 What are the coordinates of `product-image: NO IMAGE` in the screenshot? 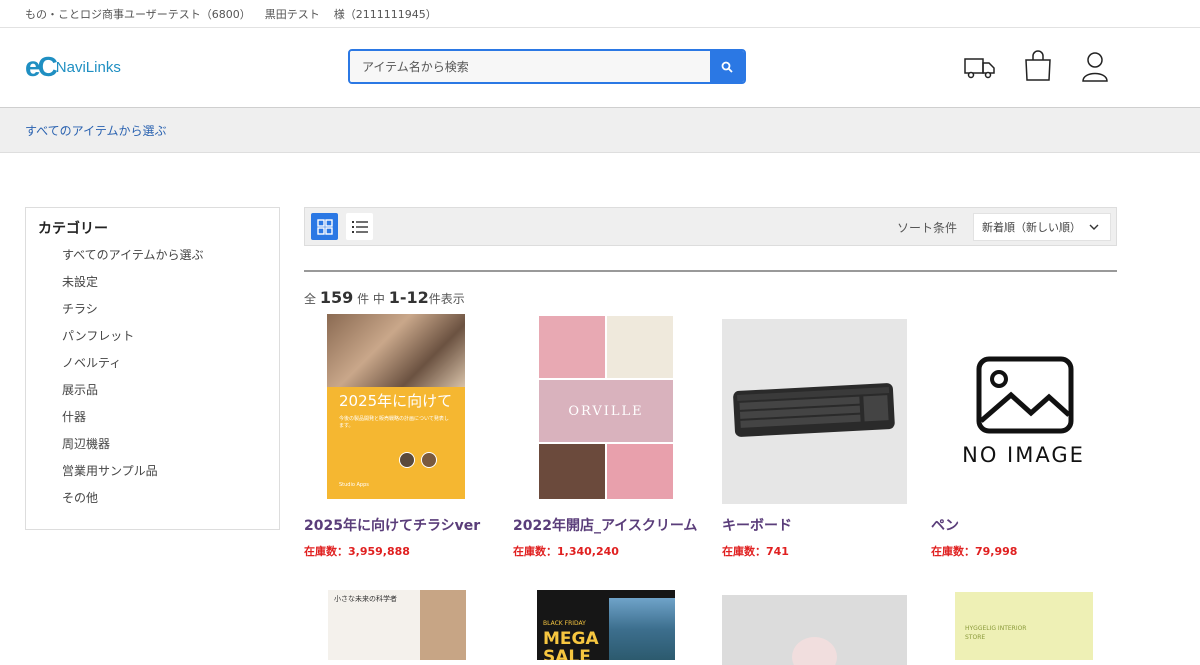 It's located at (1023, 411).